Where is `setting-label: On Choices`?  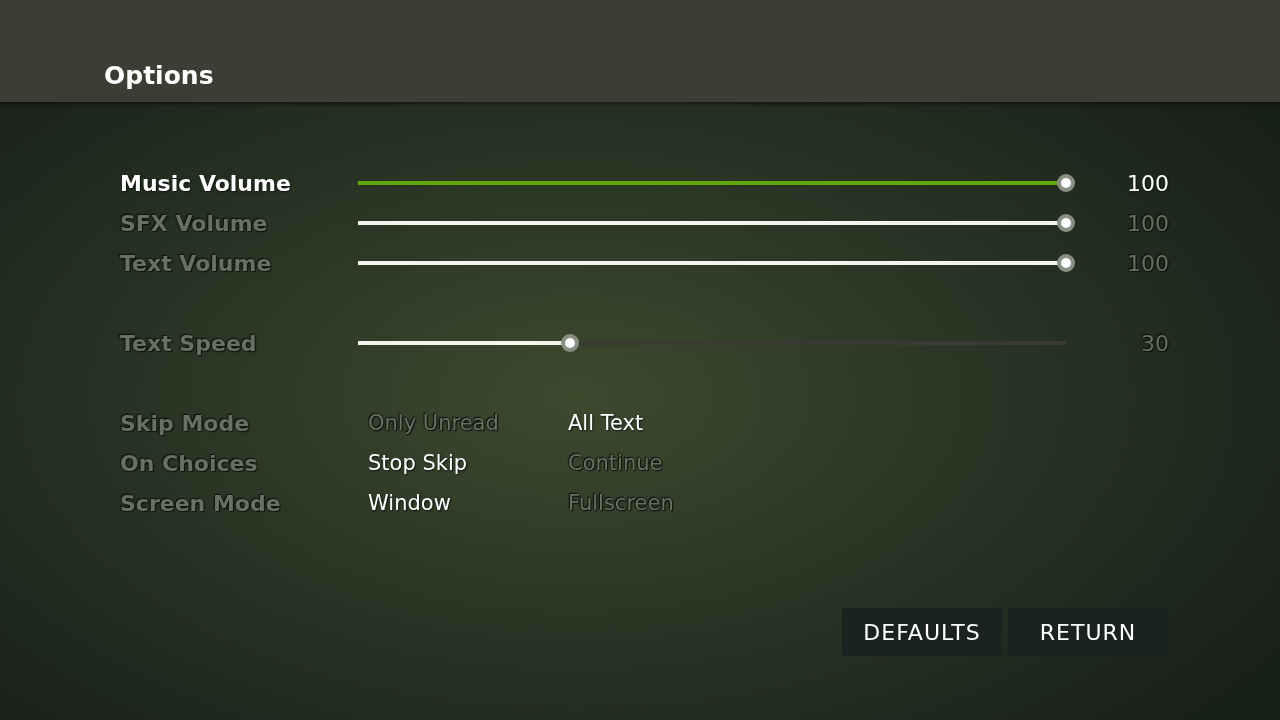 setting-label: On Choices is located at coordinates (189, 463).